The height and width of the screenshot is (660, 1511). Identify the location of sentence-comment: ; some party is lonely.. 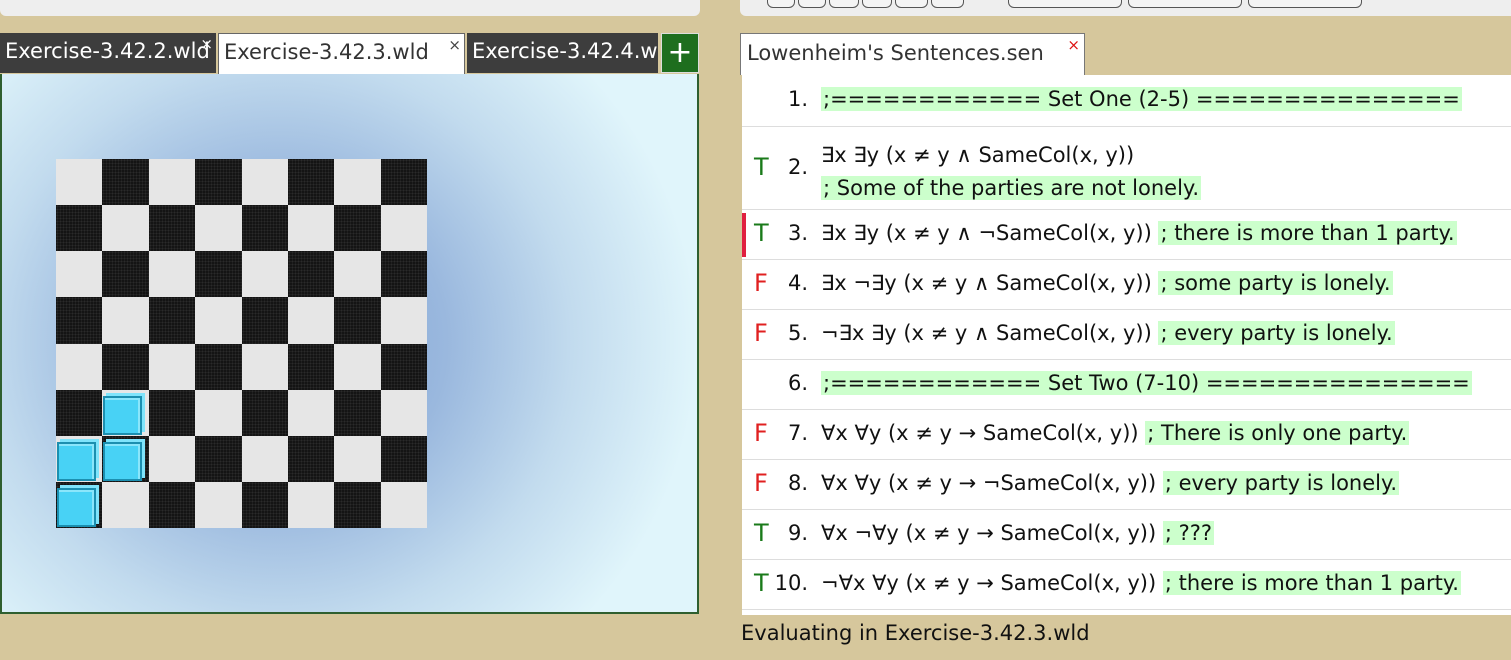
(1275, 283).